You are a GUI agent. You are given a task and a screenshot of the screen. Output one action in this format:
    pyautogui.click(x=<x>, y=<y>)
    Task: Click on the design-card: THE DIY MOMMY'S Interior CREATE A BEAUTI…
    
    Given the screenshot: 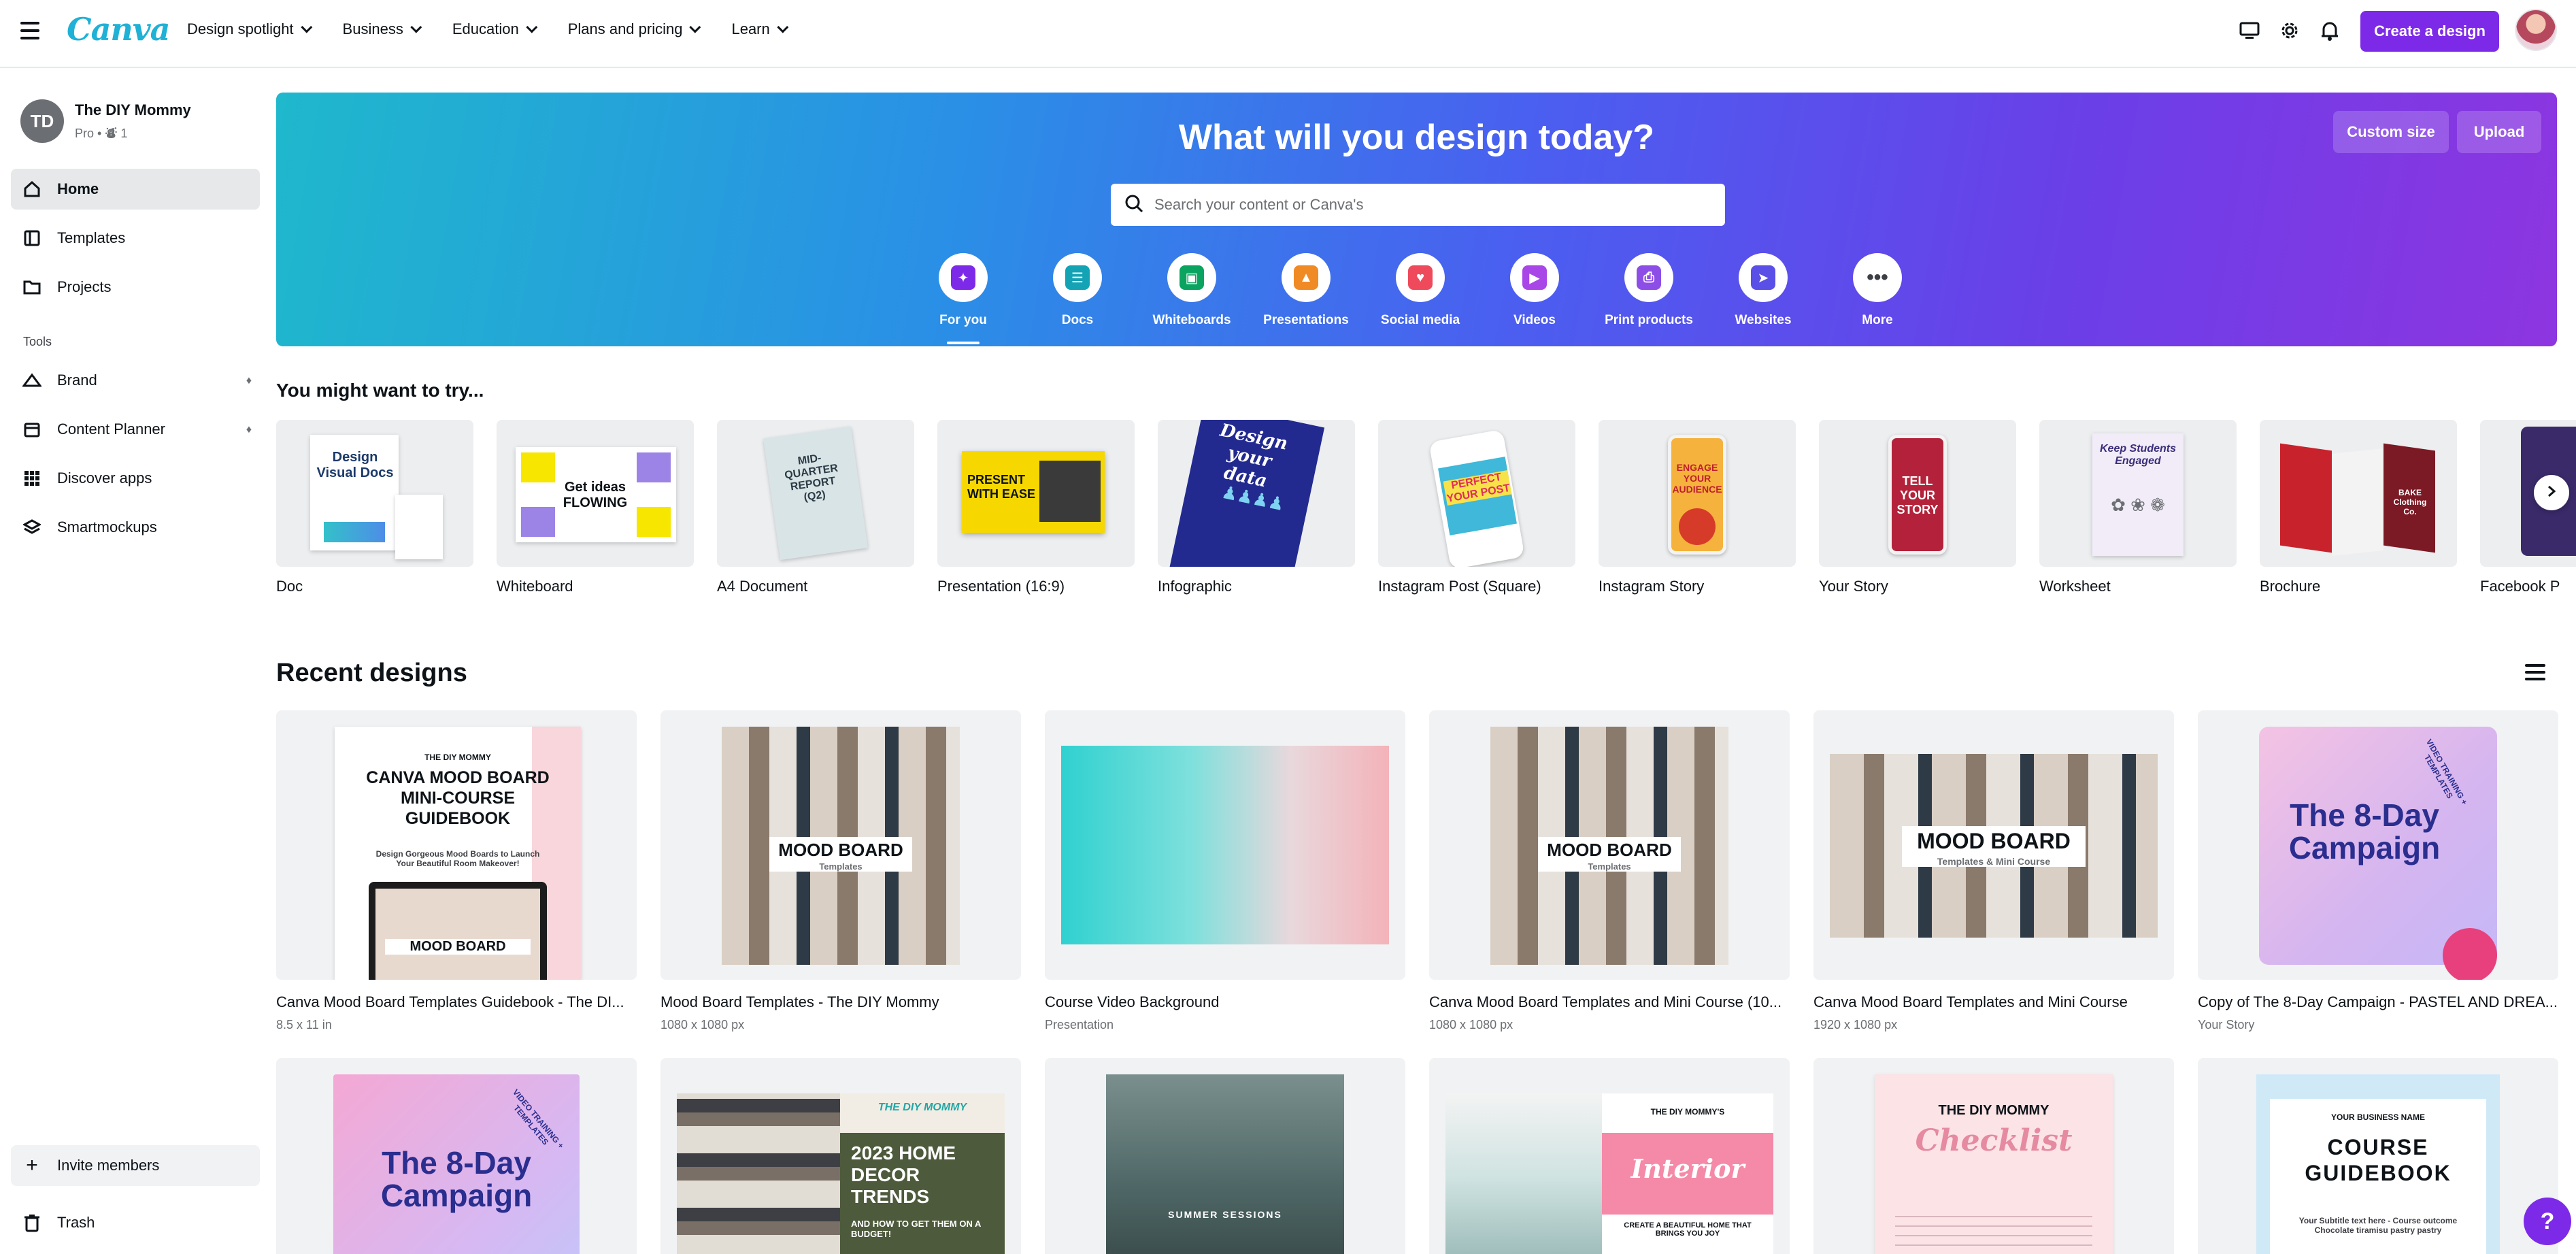 What is the action you would take?
    pyautogui.click(x=1609, y=1156)
    